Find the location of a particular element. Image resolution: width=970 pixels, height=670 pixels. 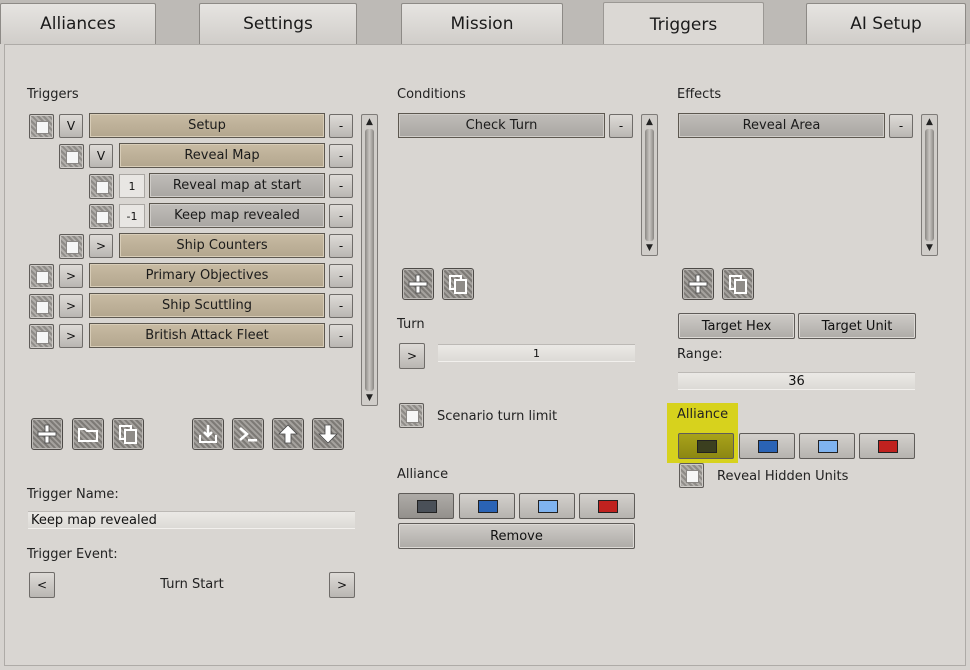

trigger-item-ship-scuttling: Ship Scuttling is located at coordinates (207, 305).